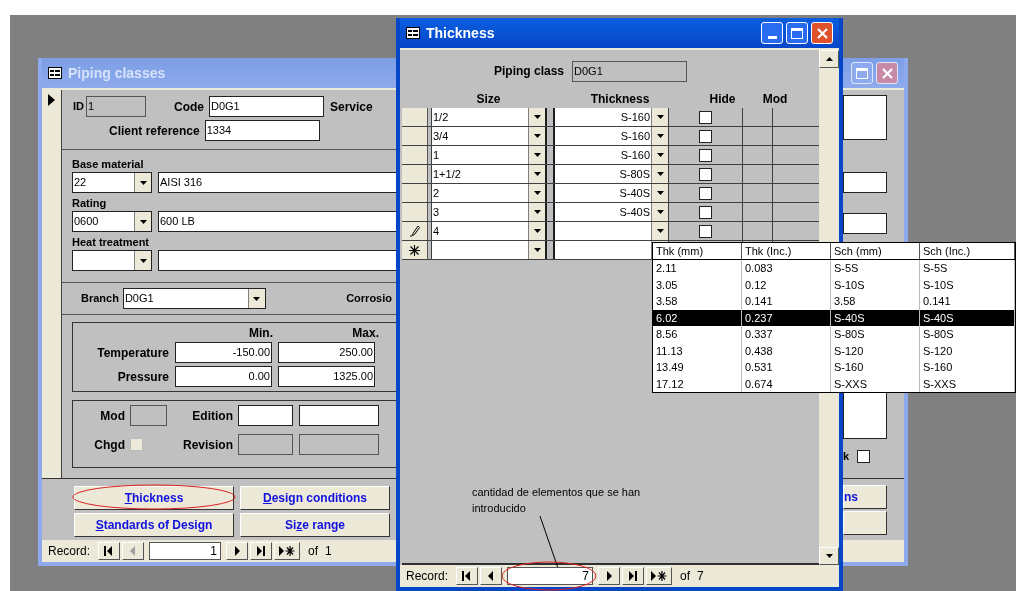 This screenshot has height=591, width=1016. Describe the element at coordinates (185, 551) in the screenshot. I see `record-number-field: 1` at that location.